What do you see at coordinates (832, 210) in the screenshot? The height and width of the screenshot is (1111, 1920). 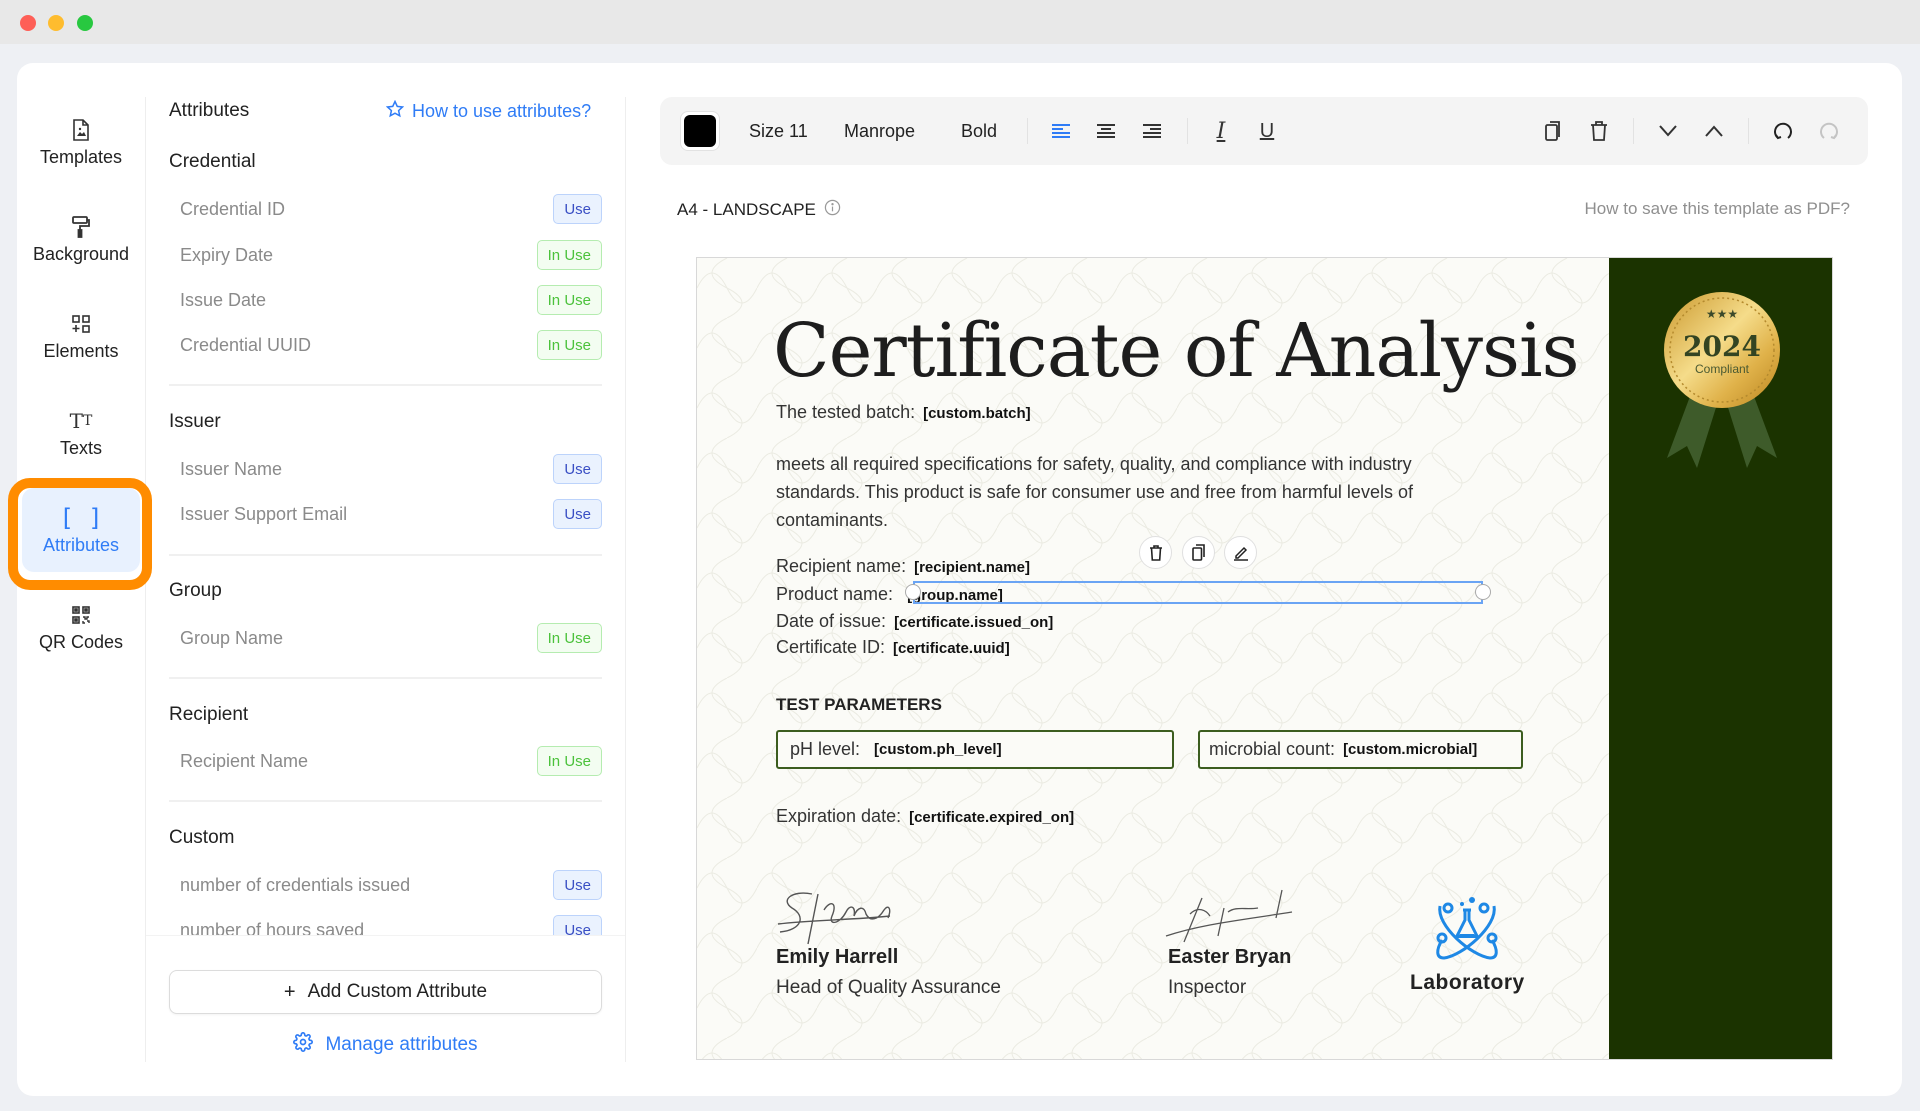 I see `info-icon` at bounding box center [832, 210].